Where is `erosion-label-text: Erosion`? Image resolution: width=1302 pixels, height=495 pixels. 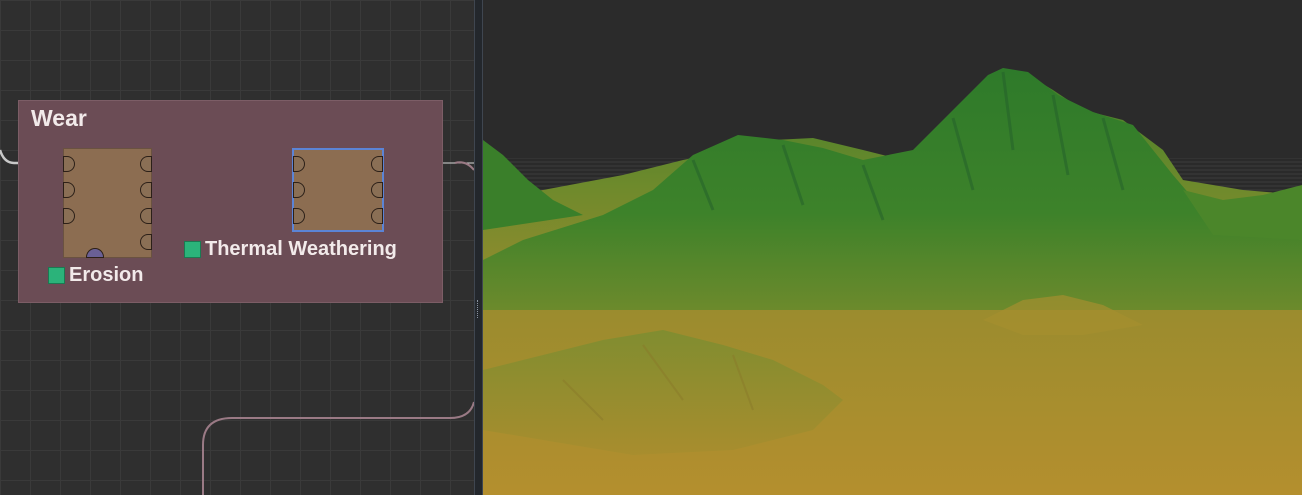 erosion-label-text: Erosion is located at coordinates (106, 275).